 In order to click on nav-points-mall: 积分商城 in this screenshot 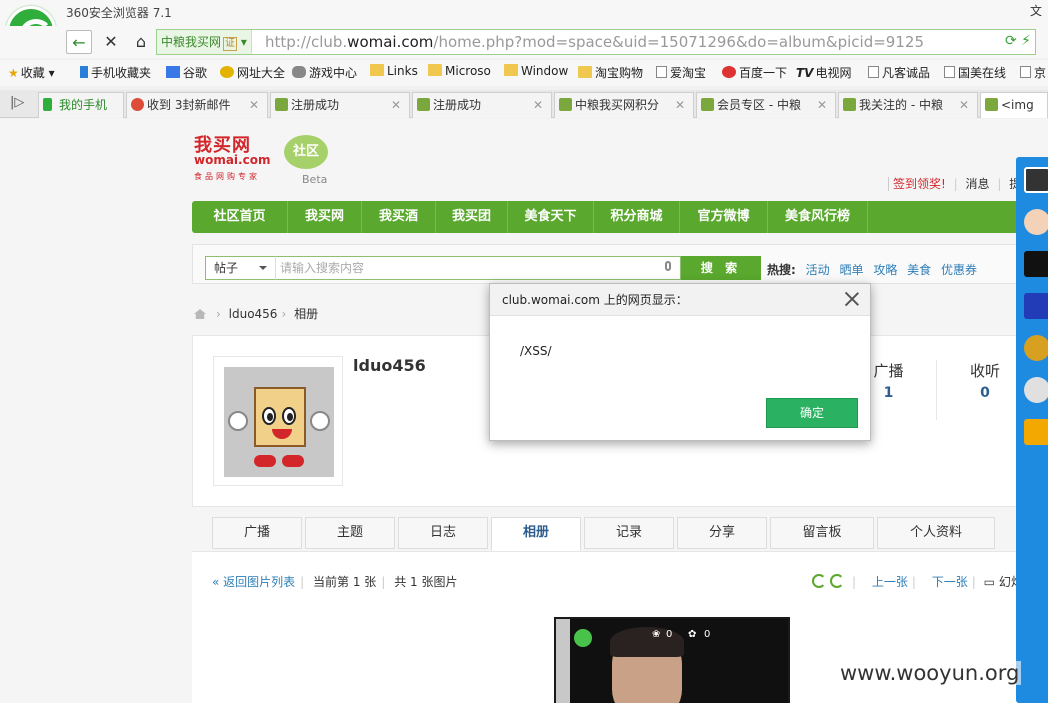, I will do `click(637, 217)`.